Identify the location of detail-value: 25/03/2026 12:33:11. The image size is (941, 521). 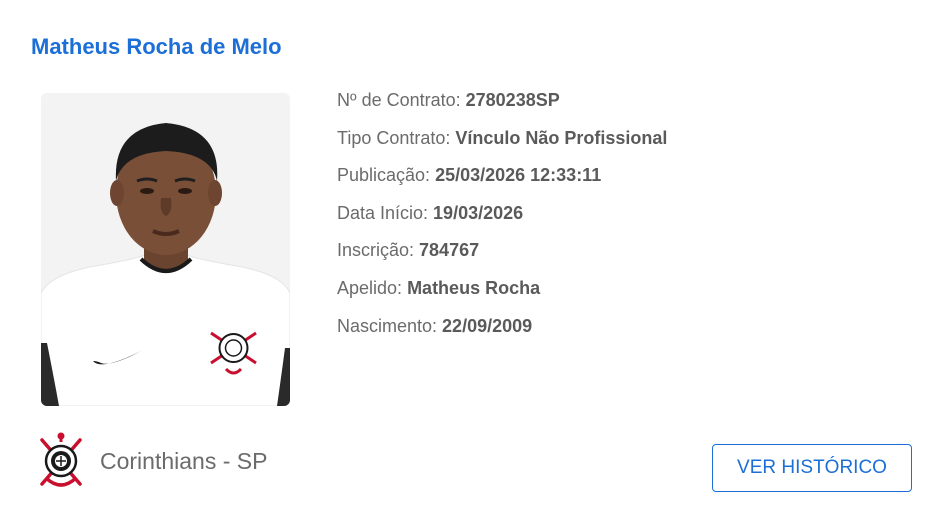
(518, 175).